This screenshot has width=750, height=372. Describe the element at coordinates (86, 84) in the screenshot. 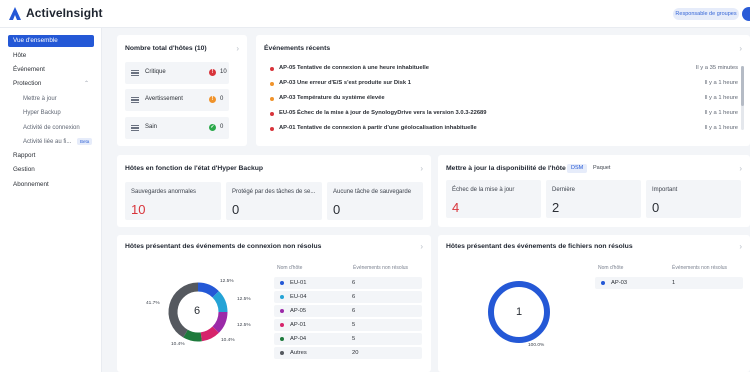

I see `chevron-up-icon: ⌃` at that location.